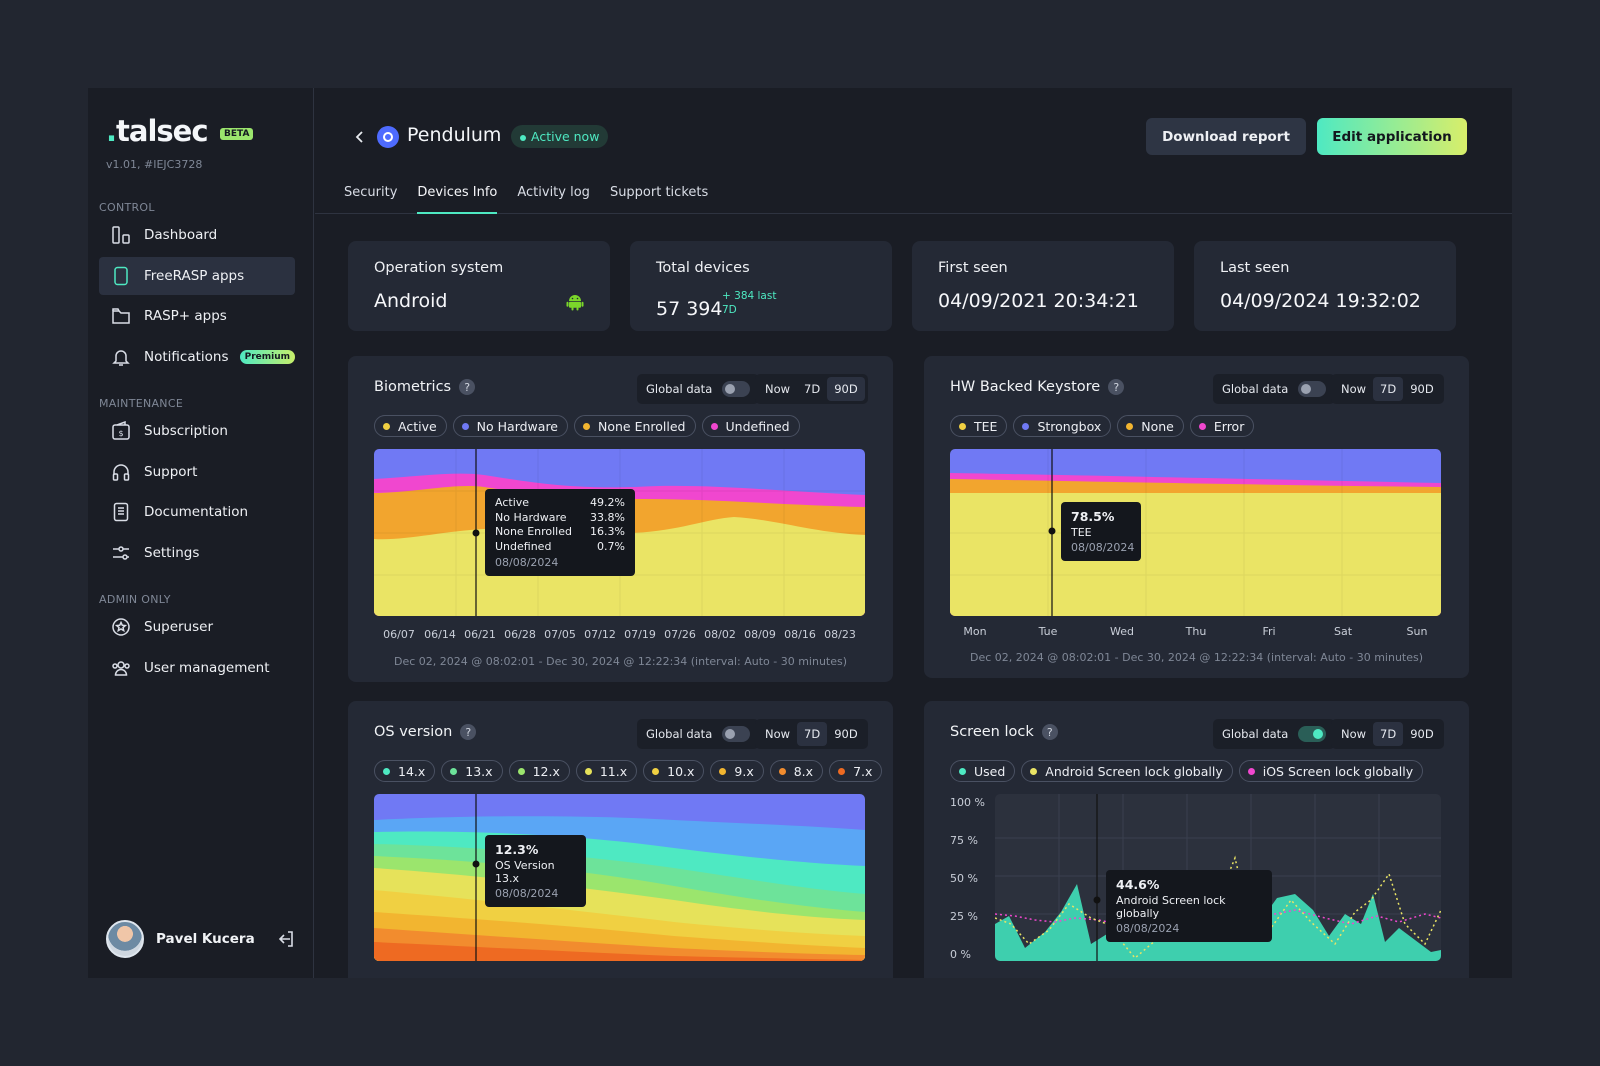 The height and width of the screenshot is (1066, 1600). Describe the element at coordinates (171, 472) in the screenshot. I see `sidebar-item-label: Support` at that location.